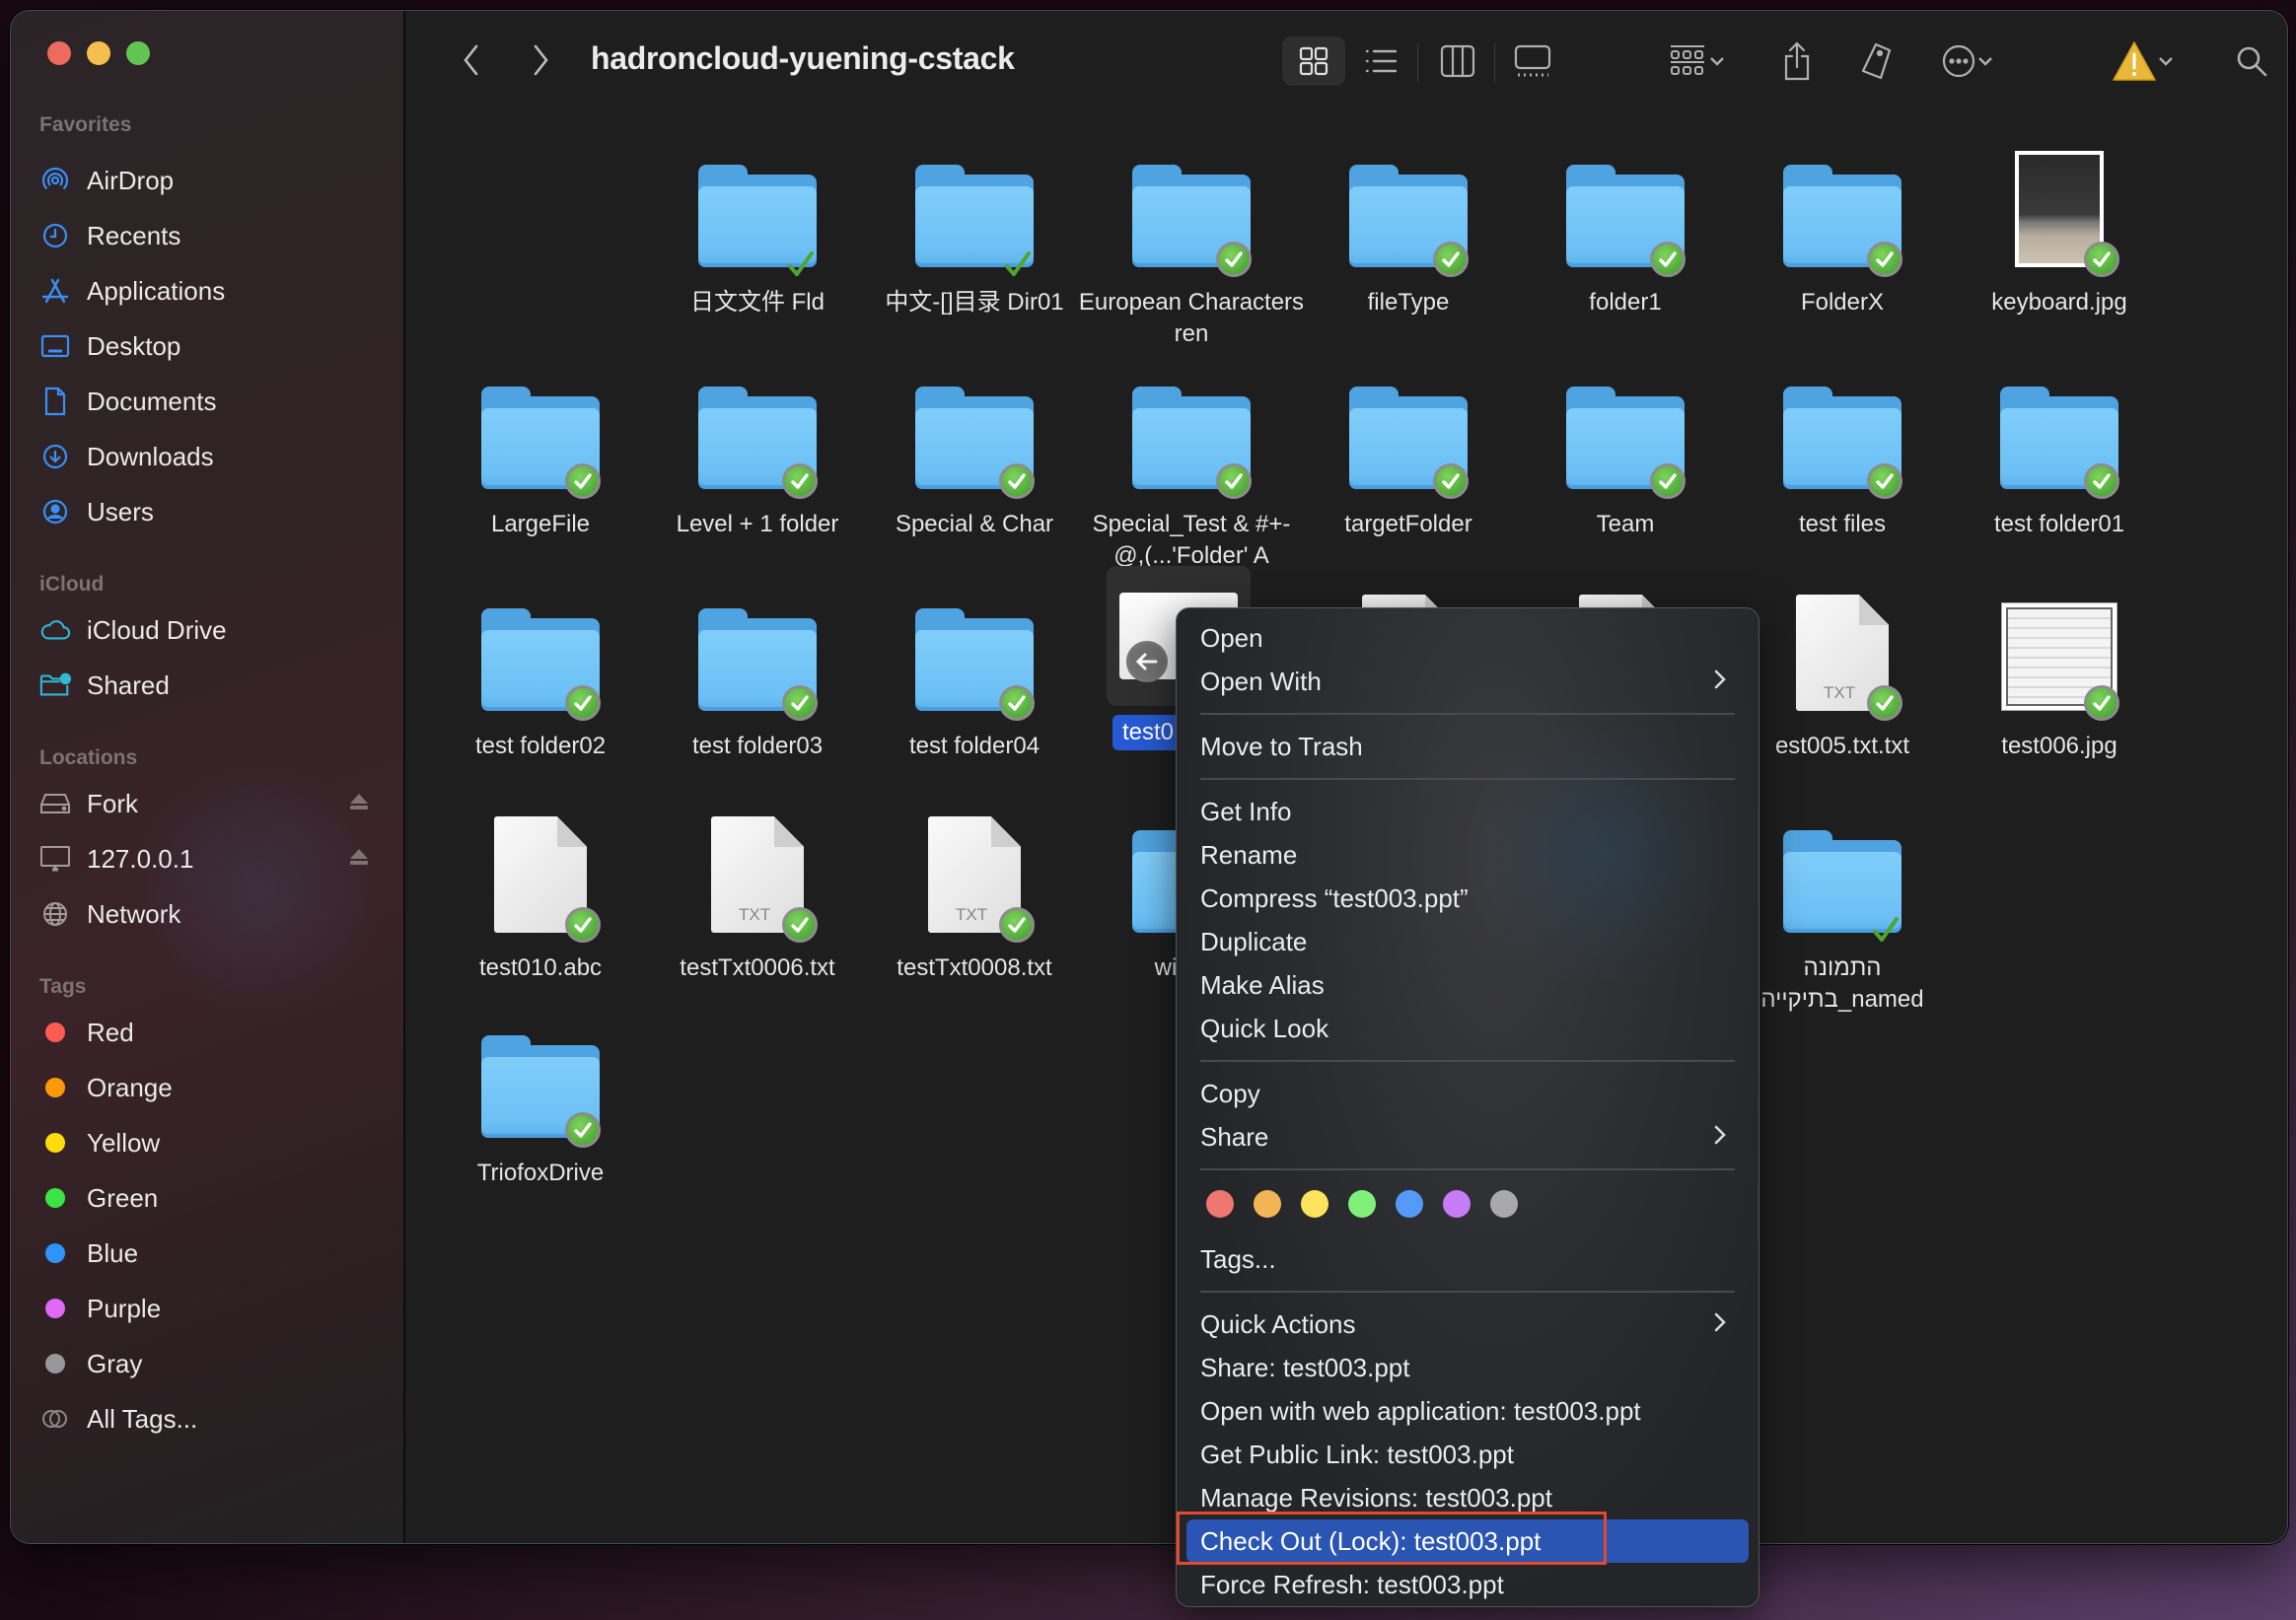 This screenshot has height=1620, width=2296. I want to click on sidebar-item-tag-orange: Orange, so click(207, 1087).